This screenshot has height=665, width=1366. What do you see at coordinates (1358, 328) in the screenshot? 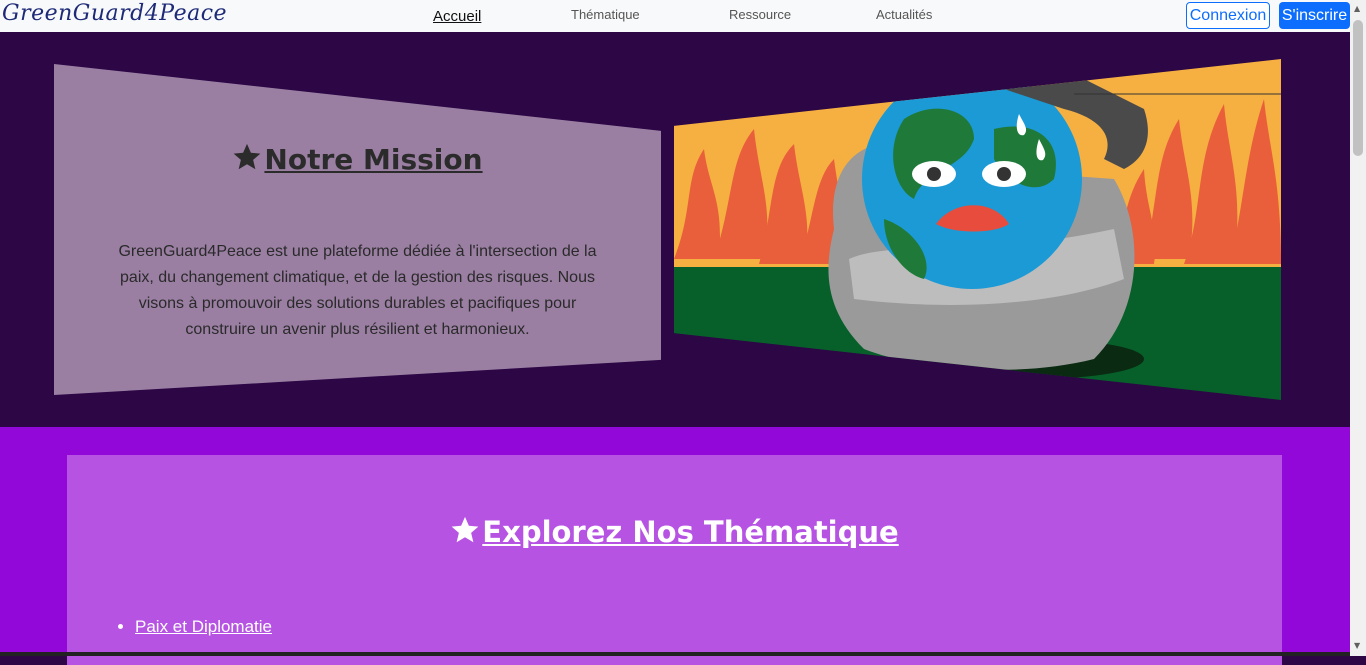
I see `scrollbar: ▲ ▼` at bounding box center [1358, 328].